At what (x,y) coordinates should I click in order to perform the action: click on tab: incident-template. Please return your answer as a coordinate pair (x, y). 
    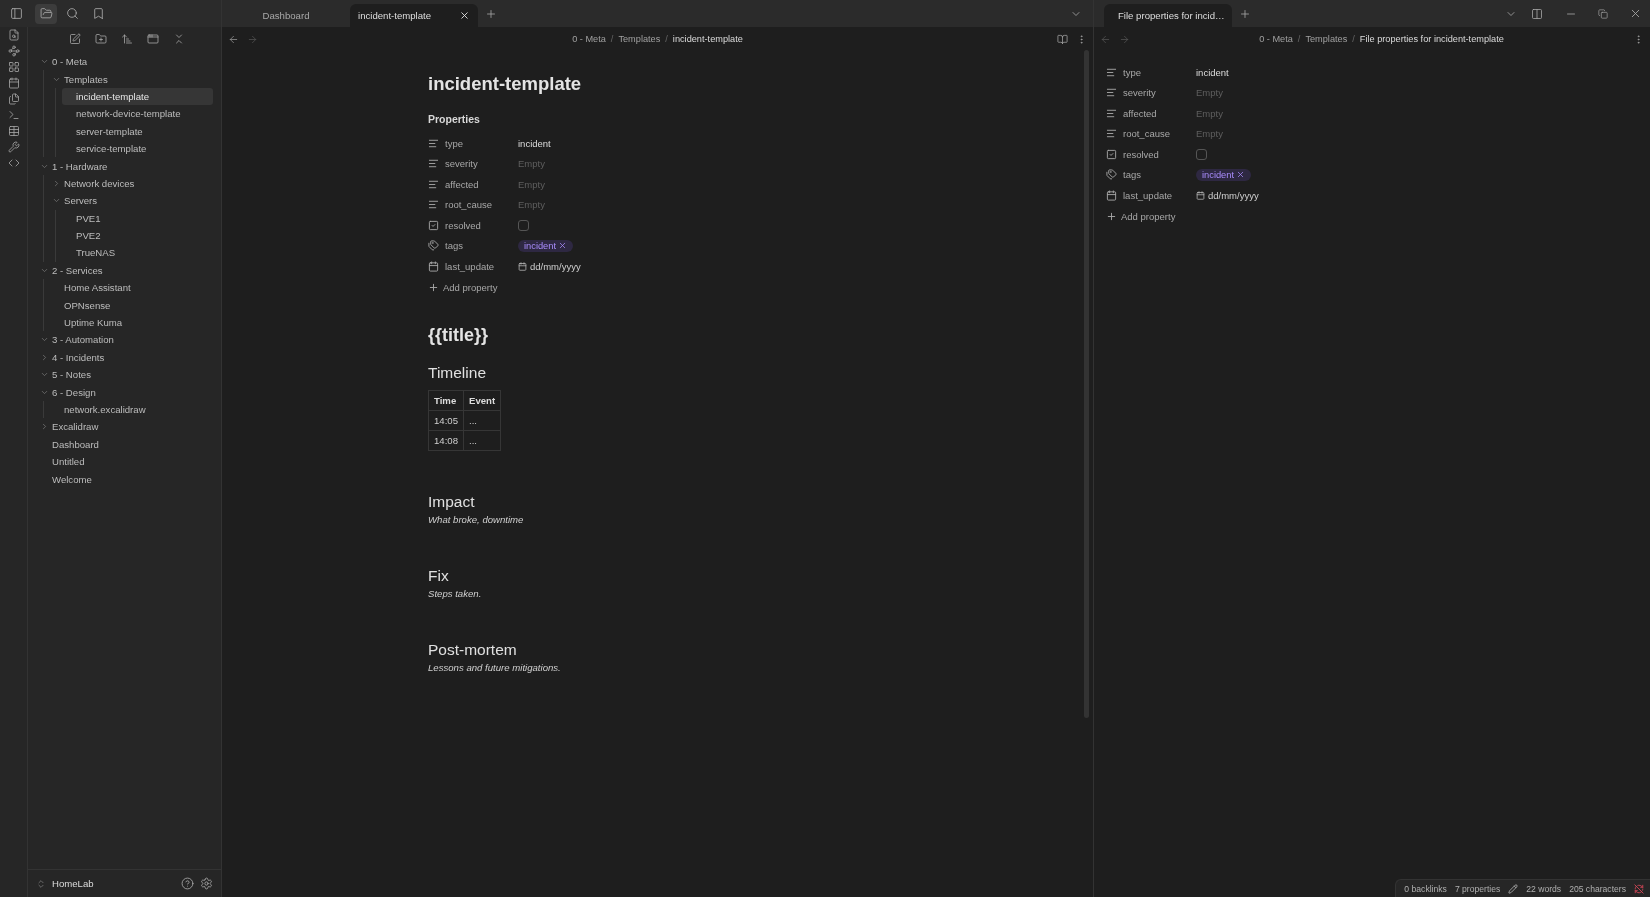
    Looking at the image, I should click on (414, 15).